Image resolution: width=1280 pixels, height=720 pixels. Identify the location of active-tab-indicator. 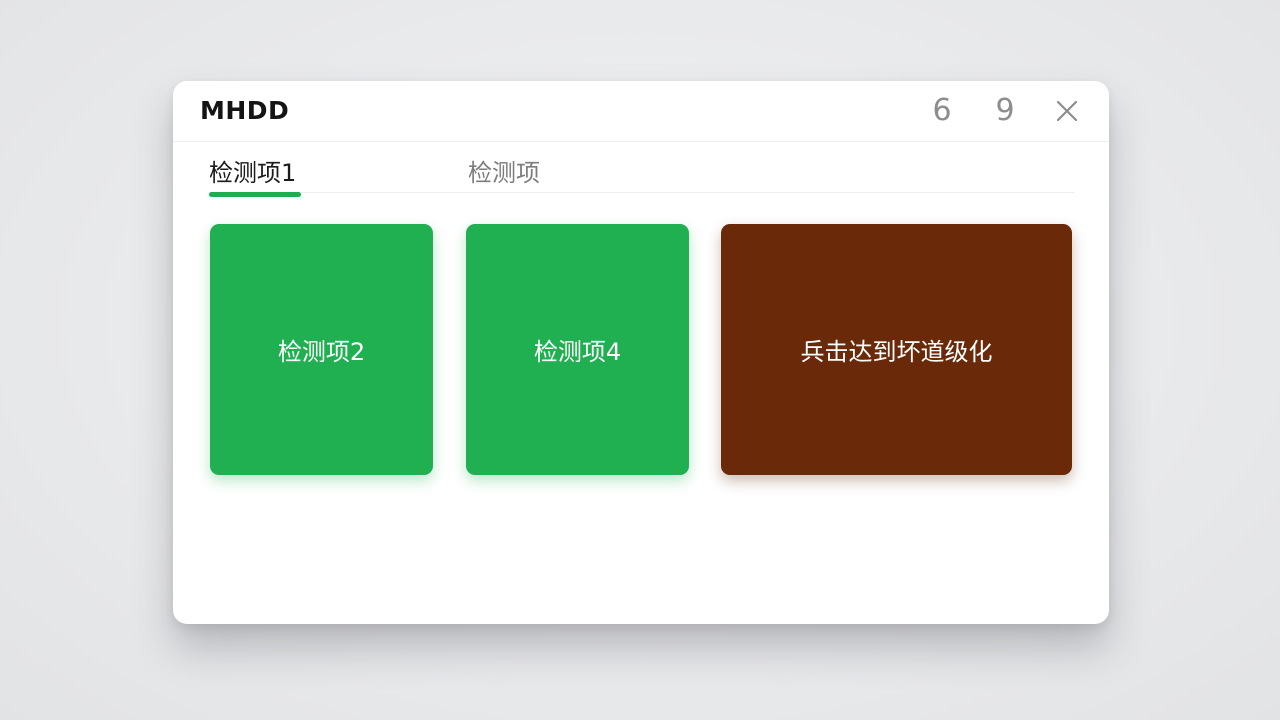
(255, 194).